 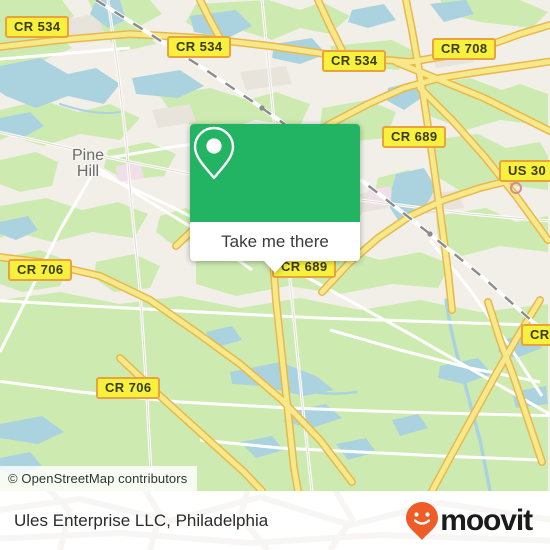 I want to click on take-me-there-button: Take me there, so click(x=275, y=241).